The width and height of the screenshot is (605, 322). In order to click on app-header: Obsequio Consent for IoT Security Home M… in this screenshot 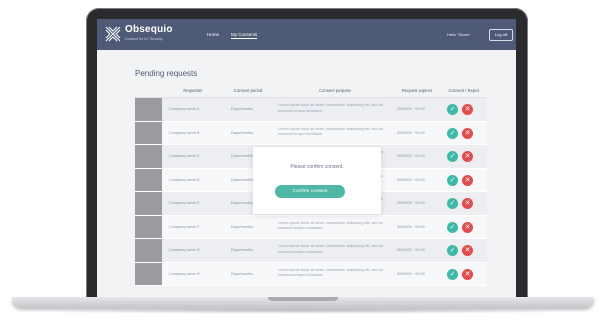, I will do `click(306, 34)`.